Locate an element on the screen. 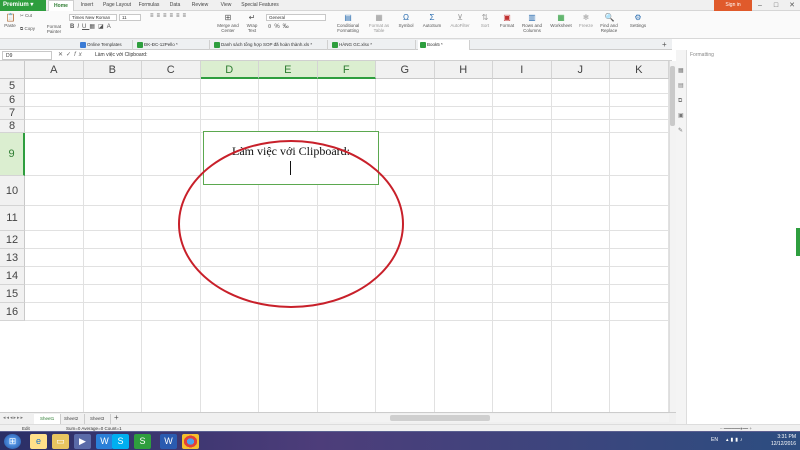 The height and width of the screenshot is (450, 800). column-header-j: J is located at coordinates (580, 70).